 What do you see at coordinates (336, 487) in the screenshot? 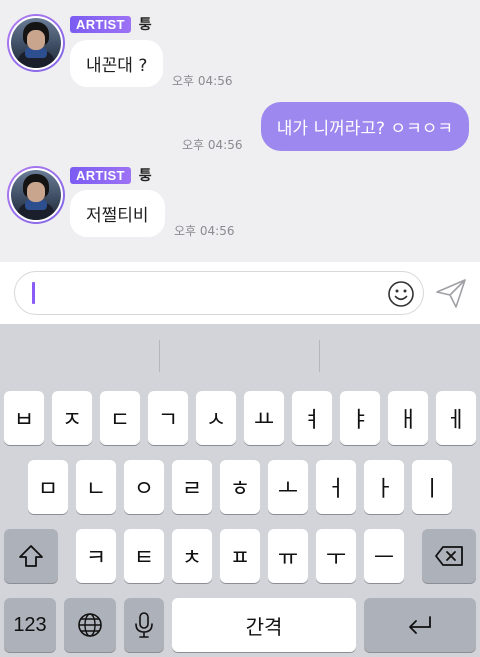
I see `key-eo: ㅓ` at bounding box center [336, 487].